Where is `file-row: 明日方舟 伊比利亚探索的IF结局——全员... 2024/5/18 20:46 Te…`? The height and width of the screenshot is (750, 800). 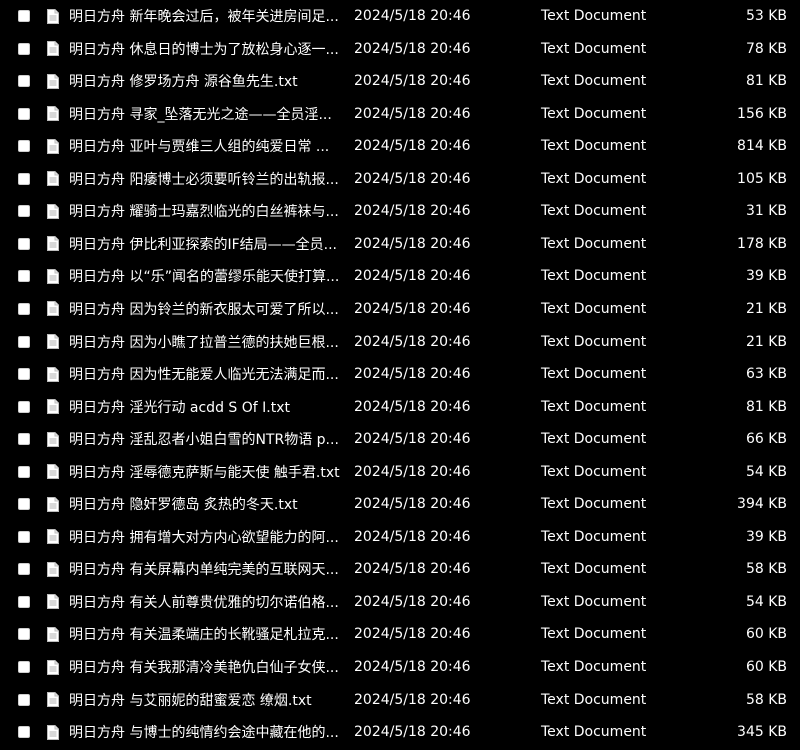
file-row: 明日方舟 伊比利亚探索的IF结局——全员... 2024/5/18 20:46 Te… is located at coordinates (400, 244).